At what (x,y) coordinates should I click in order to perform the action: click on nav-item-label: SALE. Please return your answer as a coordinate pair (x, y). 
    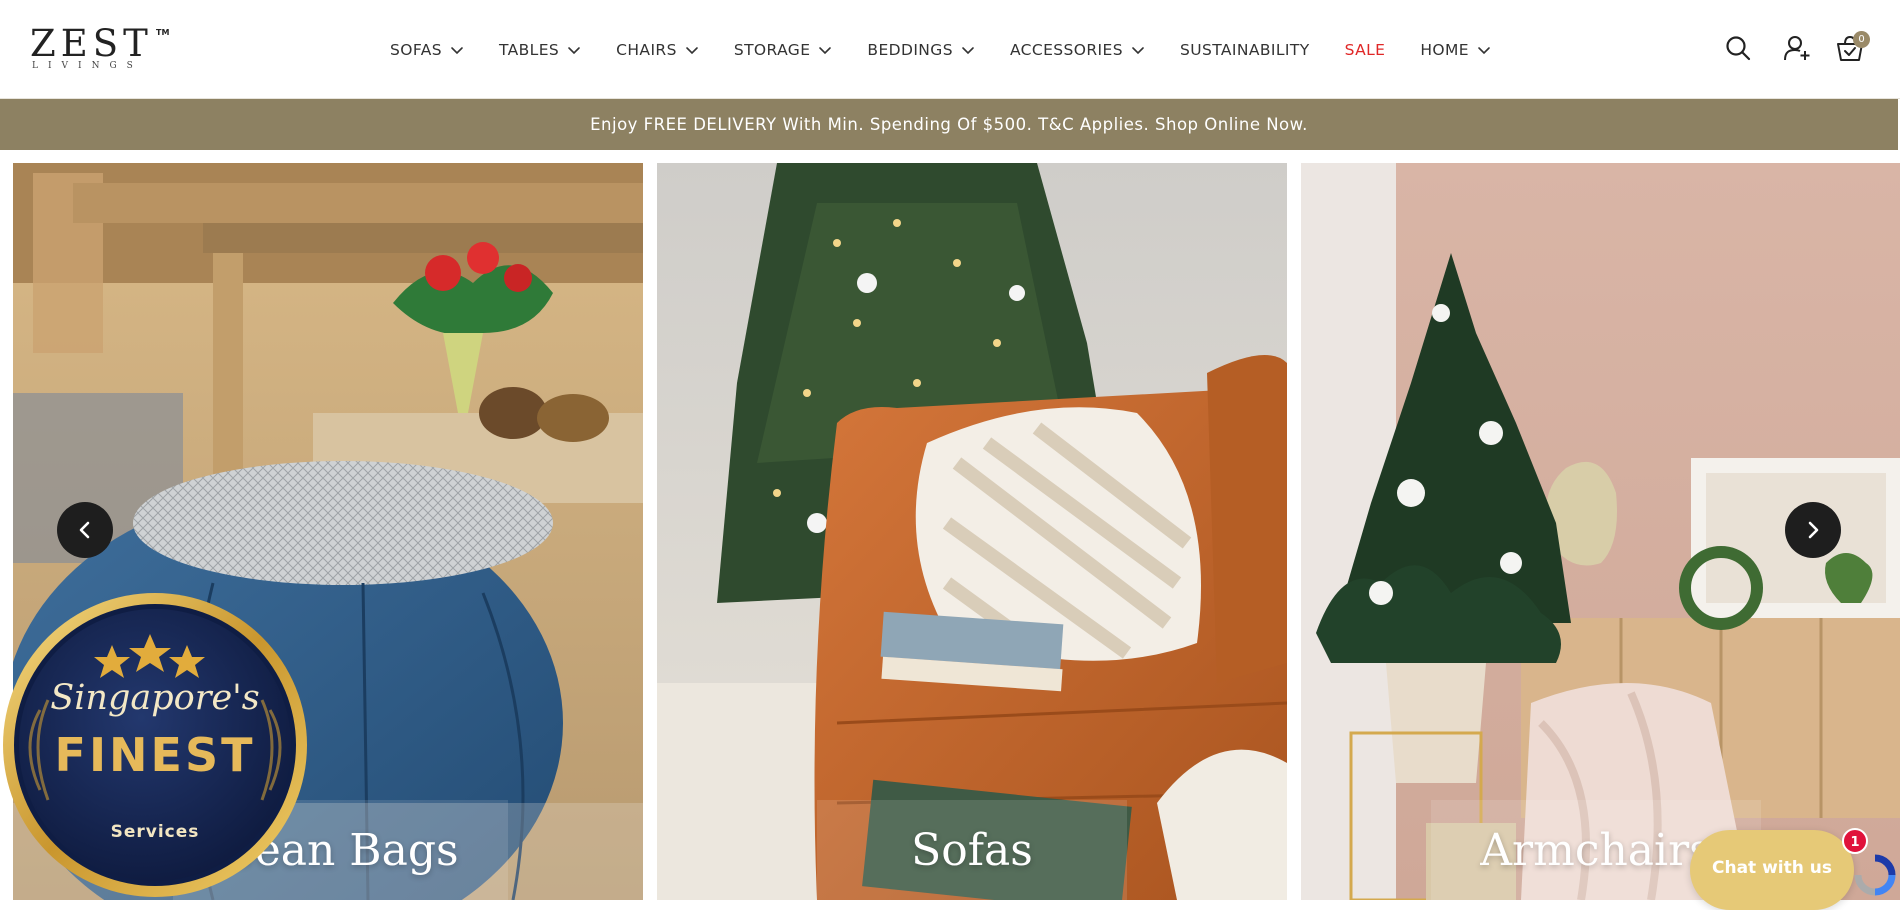
    Looking at the image, I should click on (1365, 49).